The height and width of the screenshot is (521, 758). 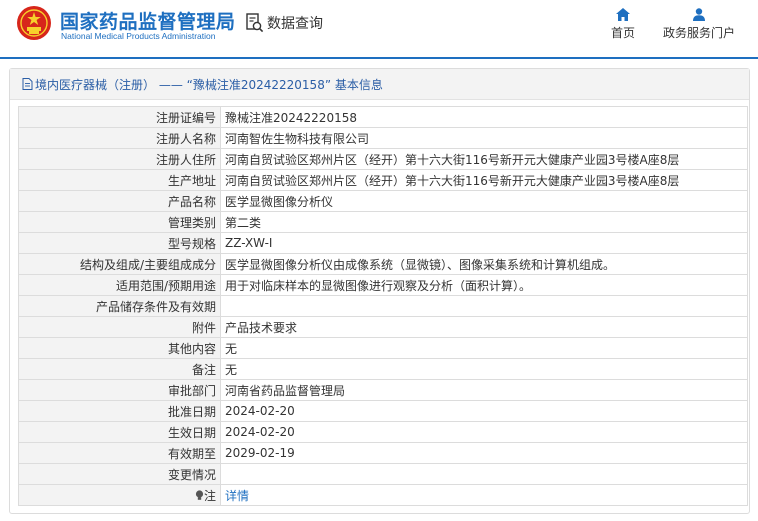 I want to click on panel-title: 境内医疗器械（注册） —— “豫械注准20242220158” 基本信息, so click(x=209, y=84).